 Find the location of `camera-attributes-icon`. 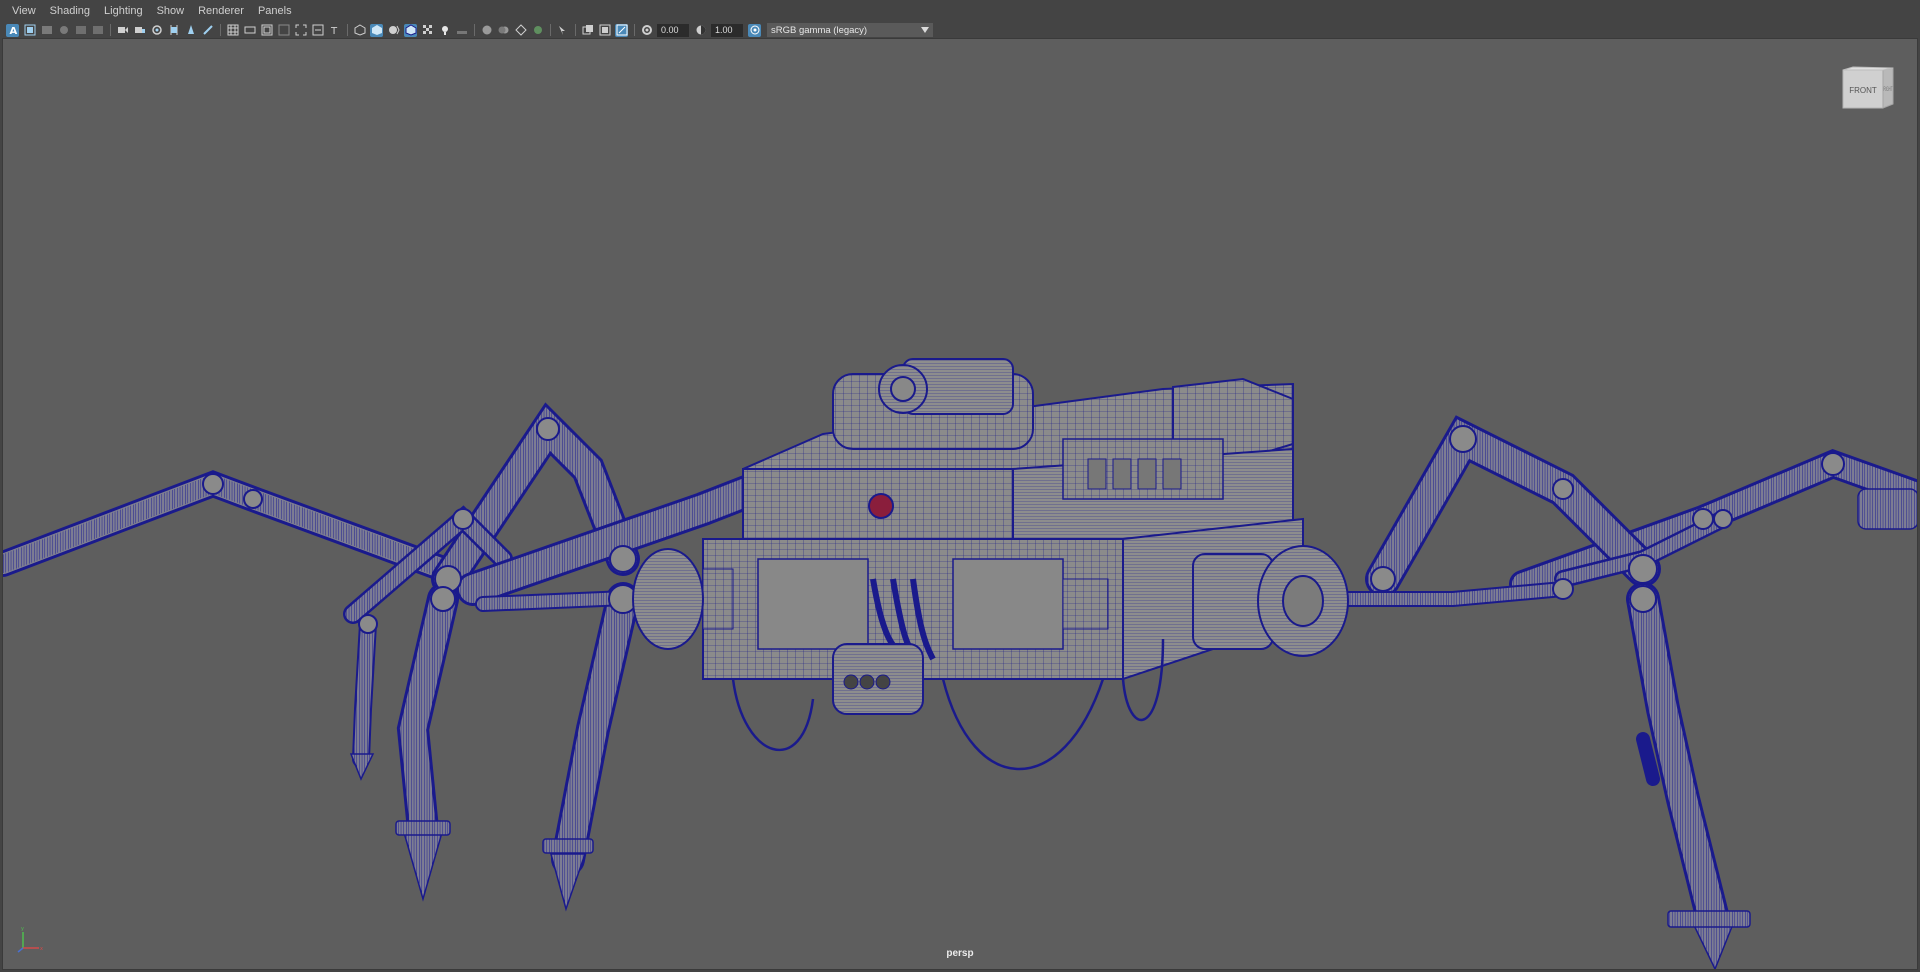

camera-attributes-icon is located at coordinates (29, 30).